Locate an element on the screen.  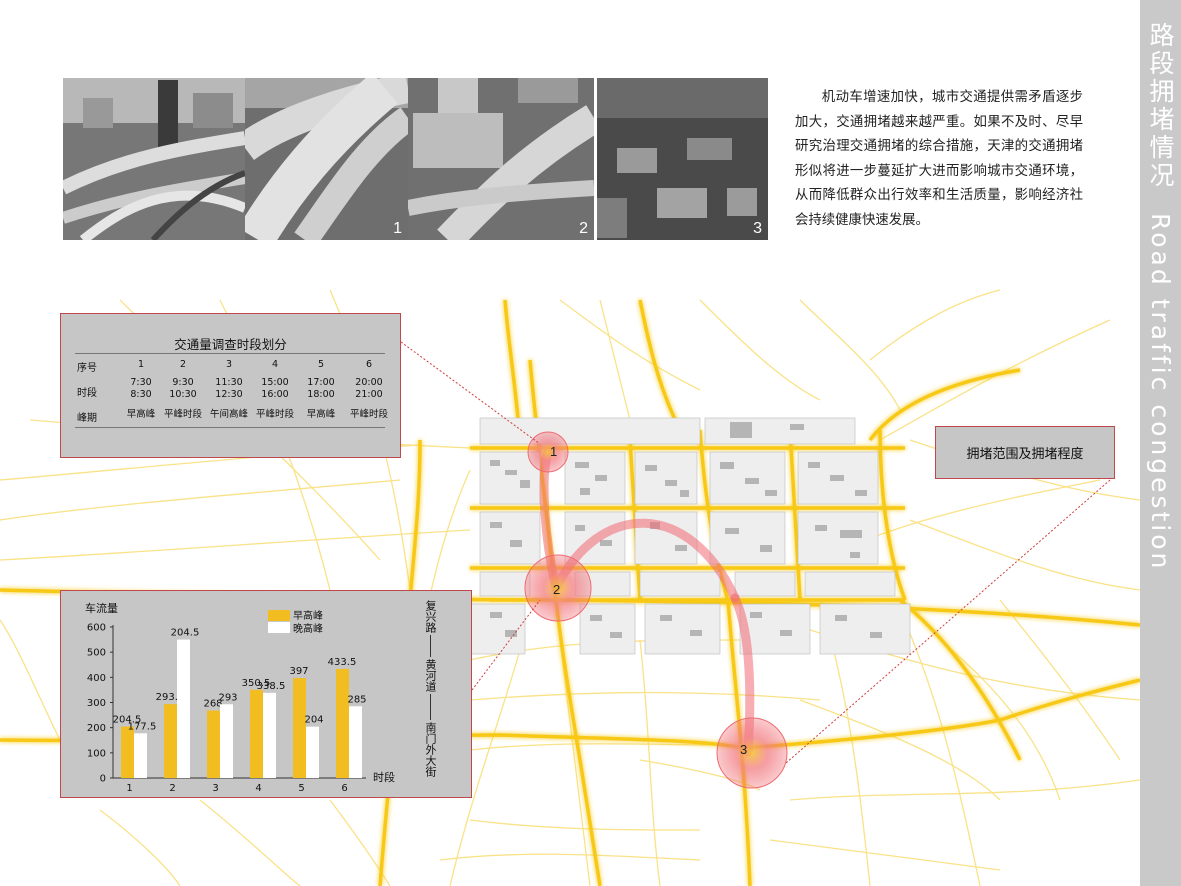
sidebar-title-cn: 路段拥堵情况 is located at coordinates (1160, 106).